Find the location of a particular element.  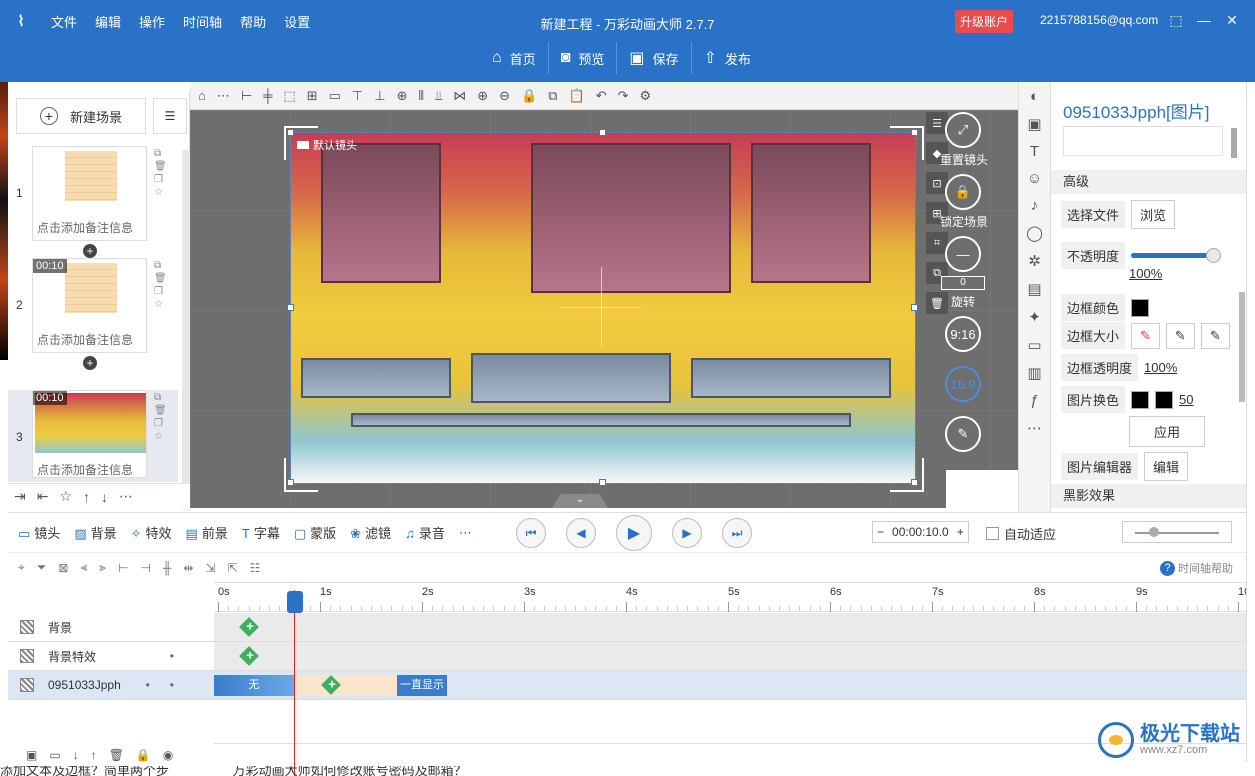

effect-tool: ✧ 特效 is located at coordinates (151, 532).